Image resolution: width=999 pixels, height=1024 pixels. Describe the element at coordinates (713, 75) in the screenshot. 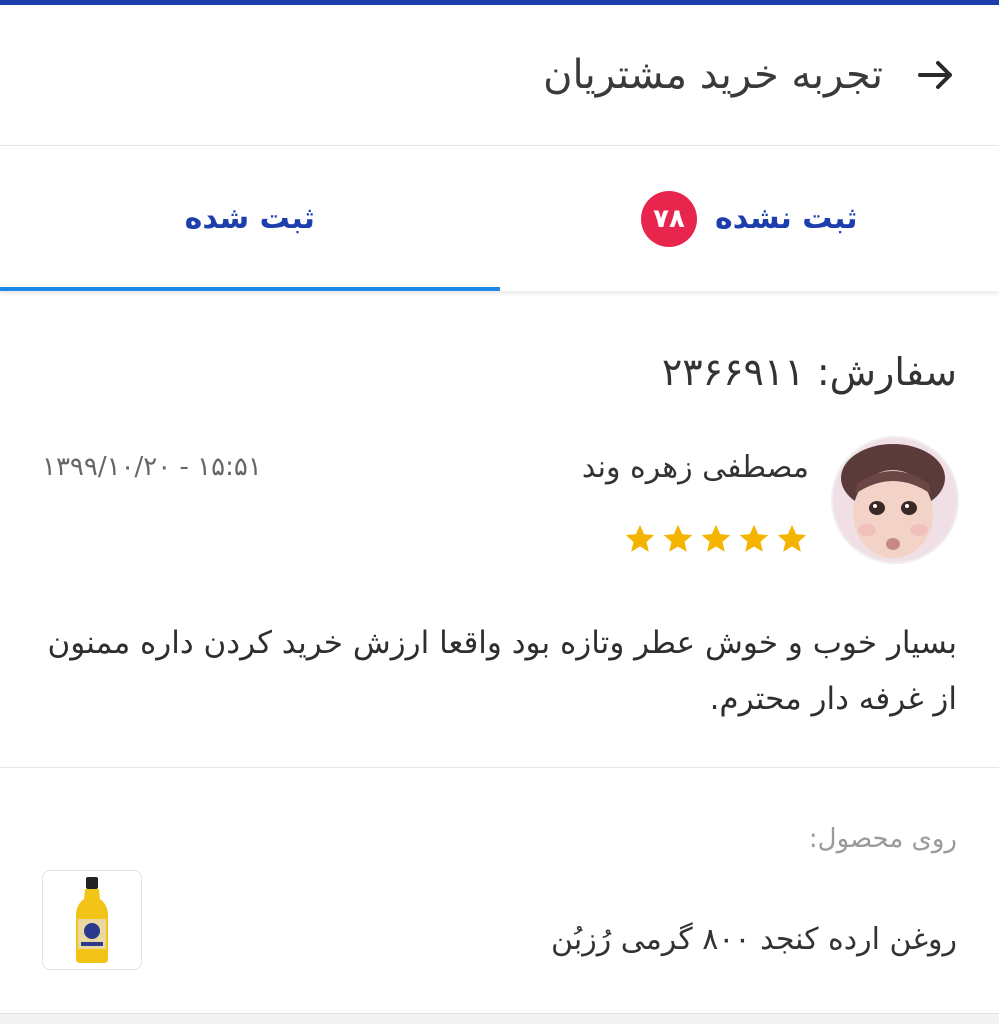

I see `page-title: تجربه خرید مشتریان` at that location.